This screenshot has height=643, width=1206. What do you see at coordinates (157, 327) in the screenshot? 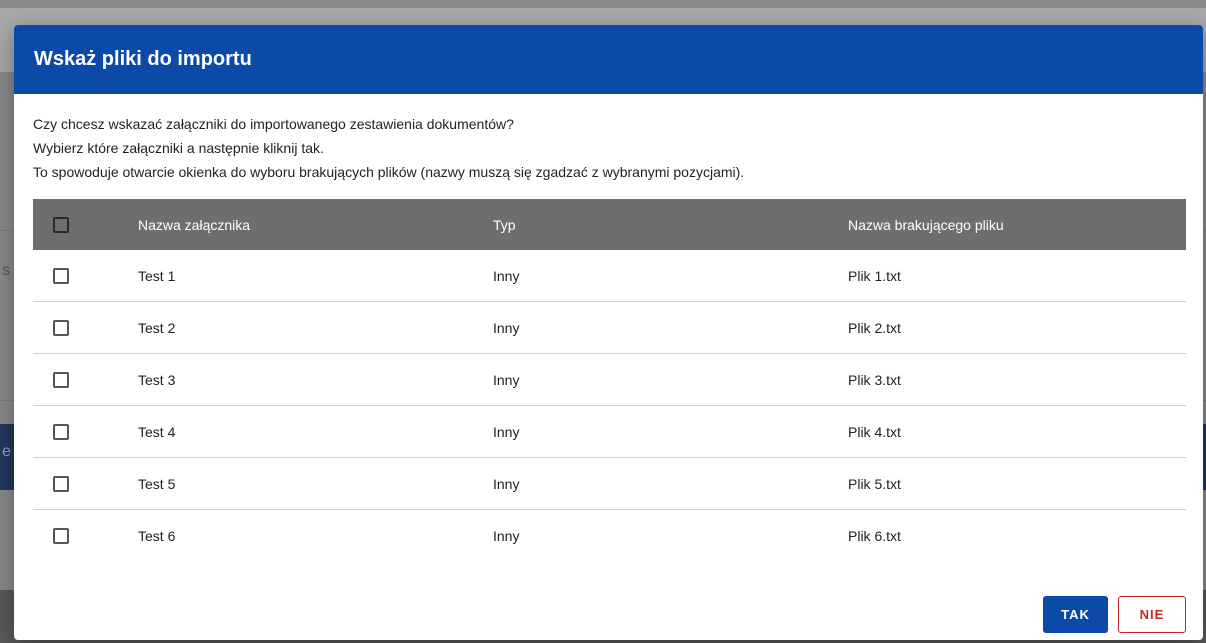
I see `attachment-name: Test 2` at bounding box center [157, 327].